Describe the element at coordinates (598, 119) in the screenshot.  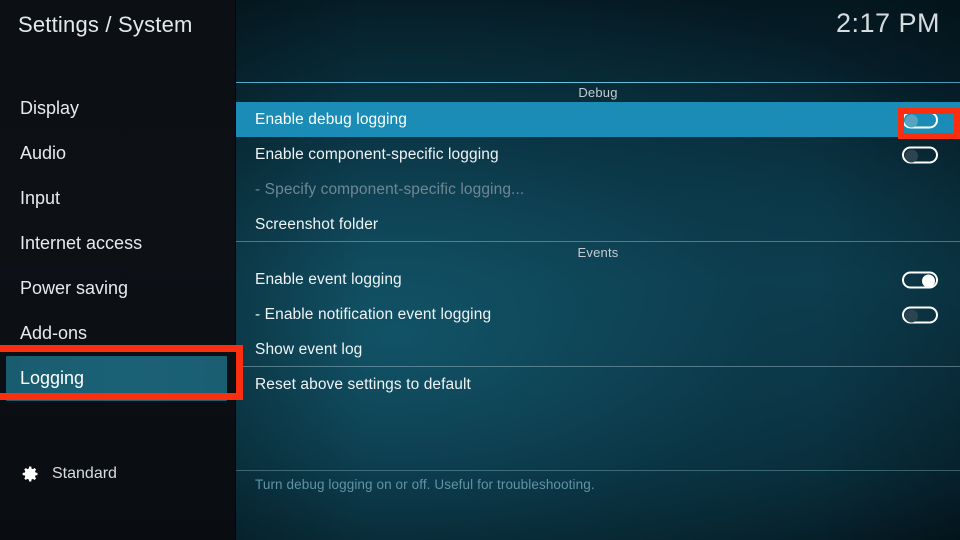
I see `settings-row: Enable debug logging` at that location.